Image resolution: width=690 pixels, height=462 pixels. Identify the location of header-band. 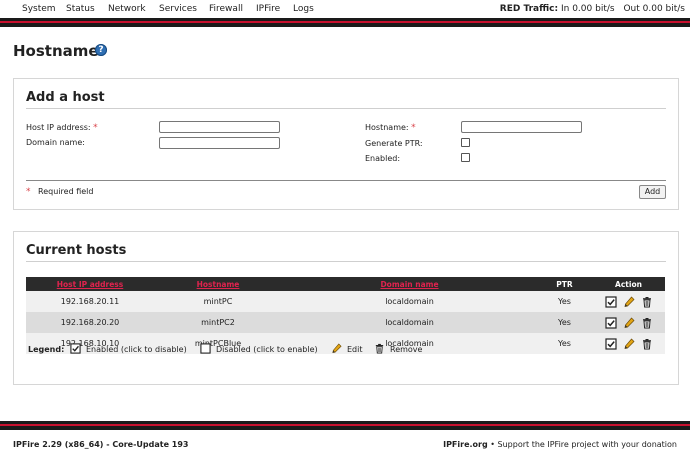
(345, 22).